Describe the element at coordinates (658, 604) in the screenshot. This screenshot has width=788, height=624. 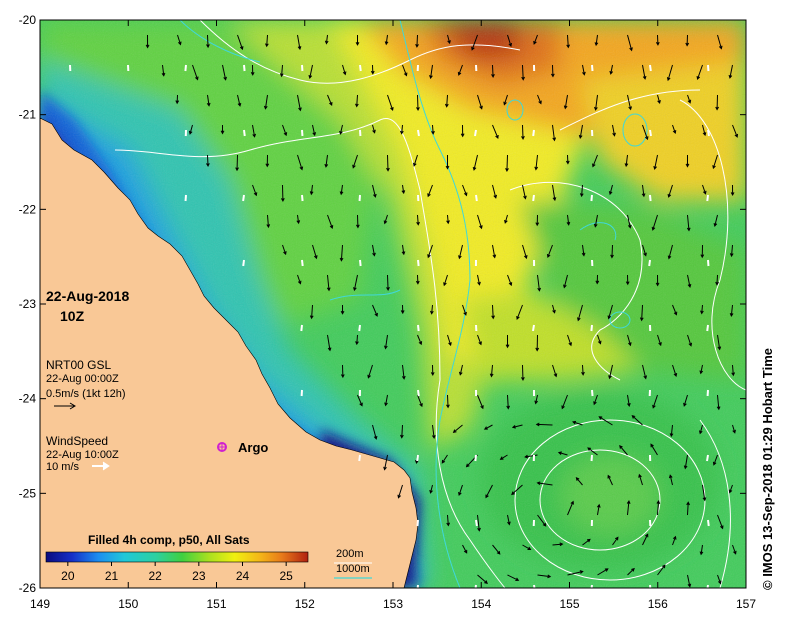
I see `lon-tick-label: 156` at that location.